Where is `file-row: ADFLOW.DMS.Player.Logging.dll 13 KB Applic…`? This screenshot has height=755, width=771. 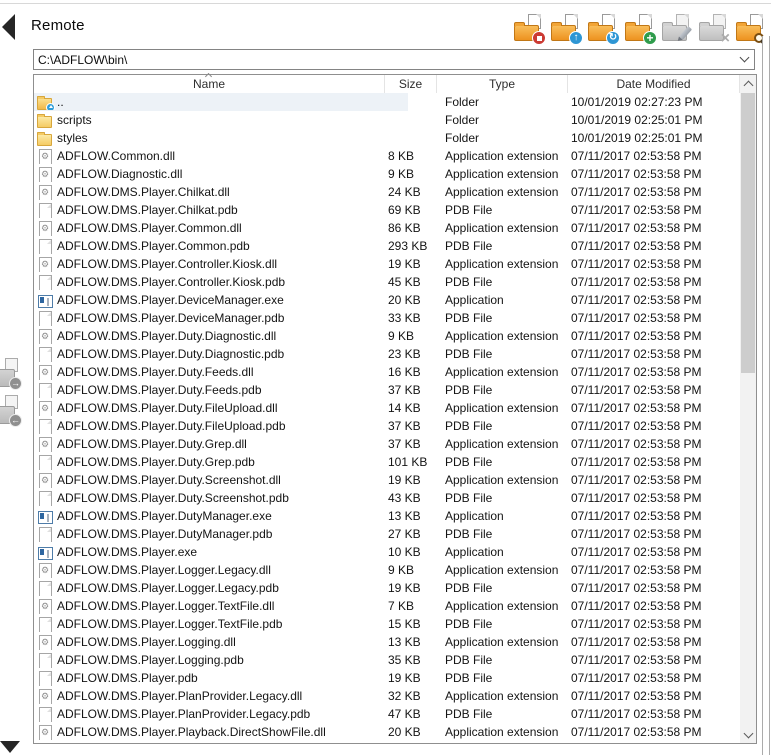 file-row: ADFLOW.DMS.Player.Logging.dll 13 KB Applic… is located at coordinates (387, 642).